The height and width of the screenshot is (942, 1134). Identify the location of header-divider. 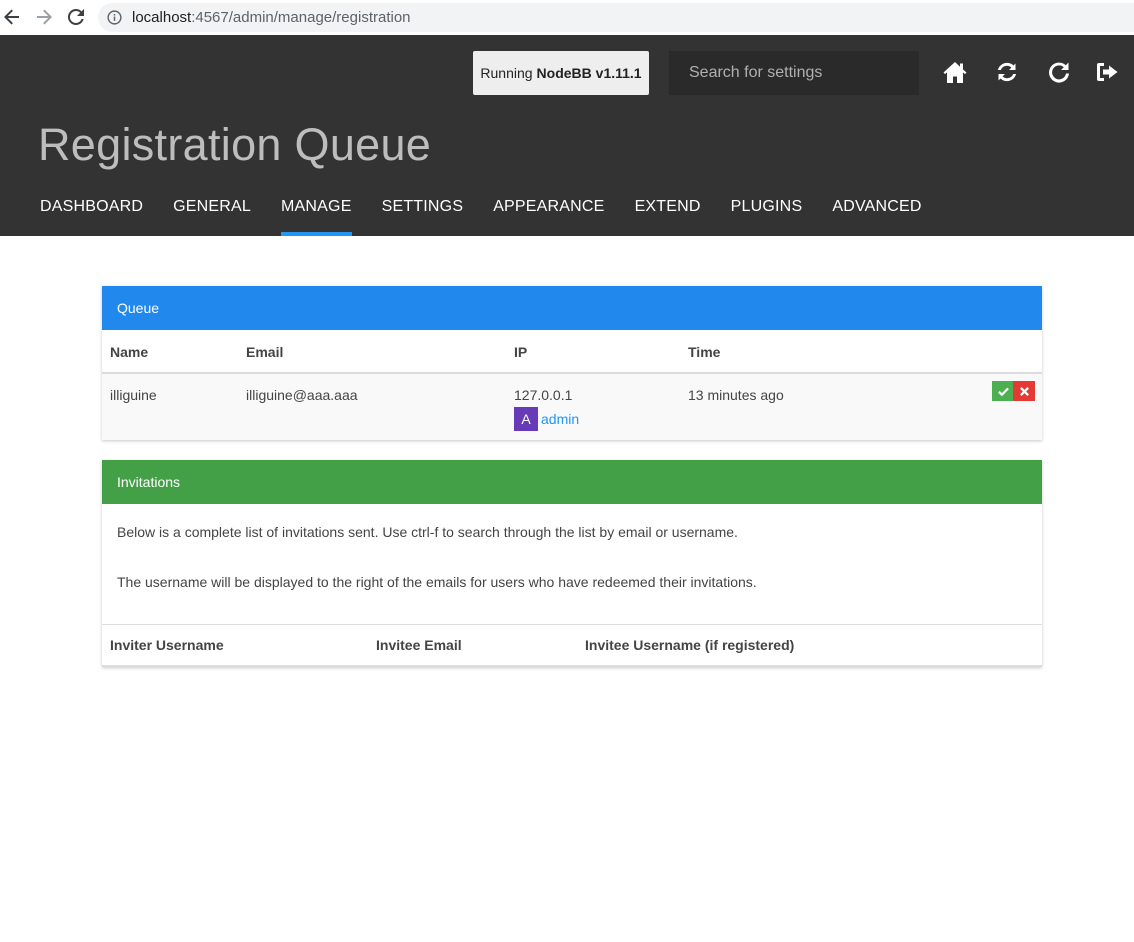
(572, 666).